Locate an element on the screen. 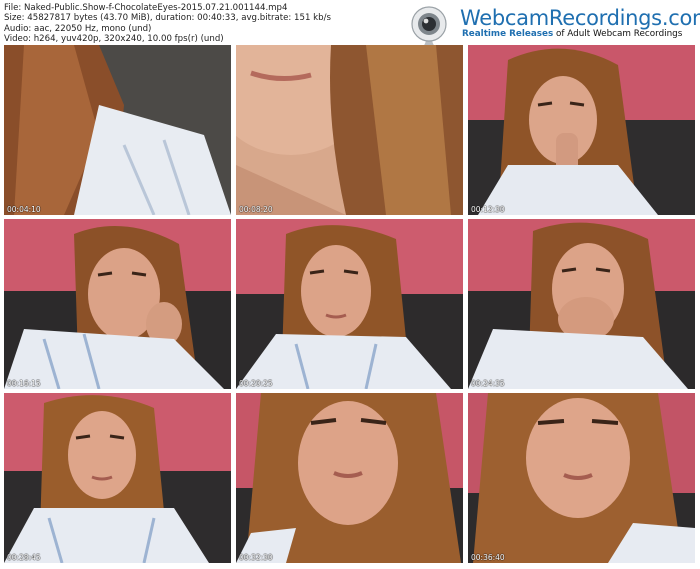 This screenshot has width=700, height=569. thumbnail-timestamp: 00:28:45 is located at coordinates (24, 557).